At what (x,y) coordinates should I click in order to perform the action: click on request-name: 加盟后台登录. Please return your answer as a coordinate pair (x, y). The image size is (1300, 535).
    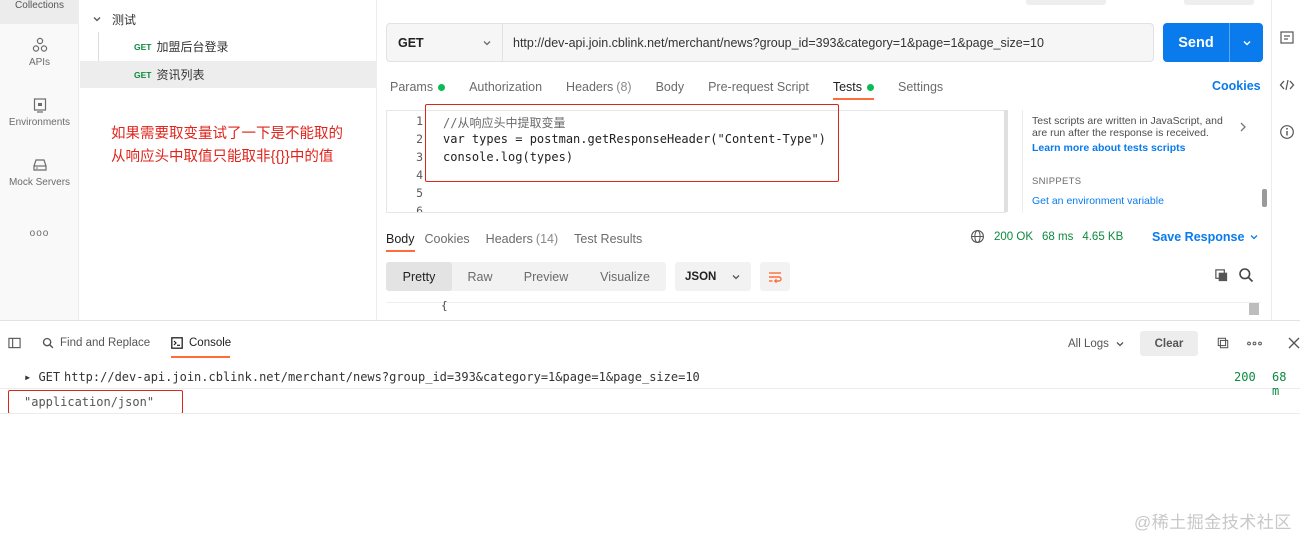
    Looking at the image, I should click on (192, 47).